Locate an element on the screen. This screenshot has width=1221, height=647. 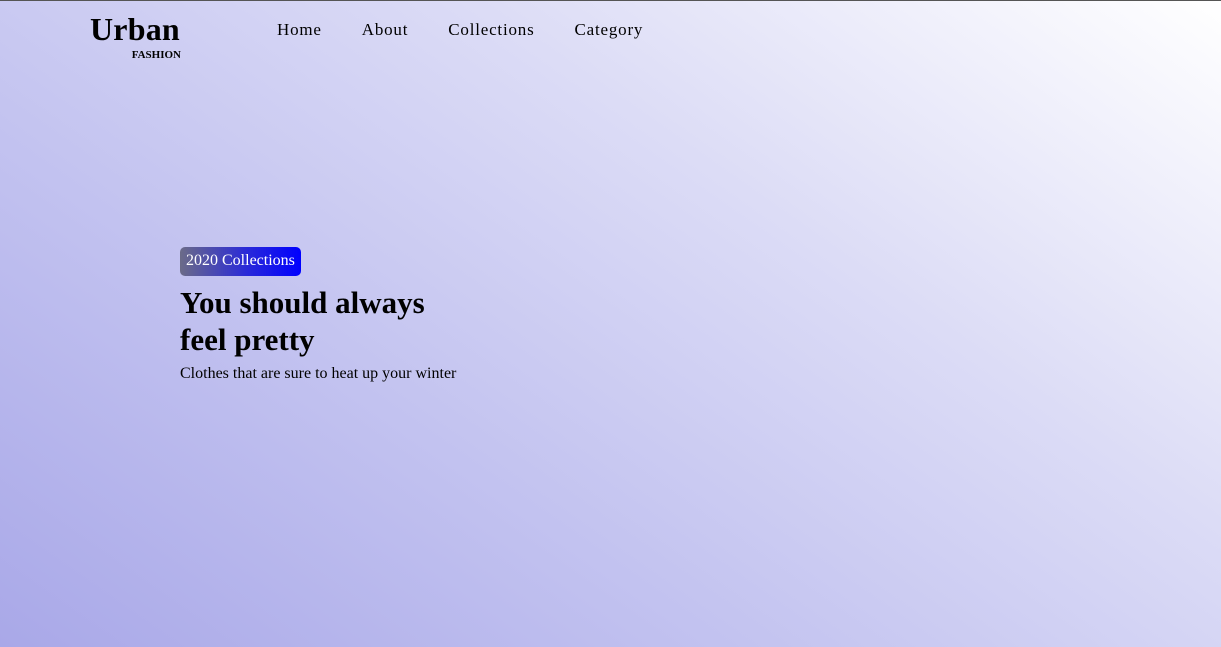
brand-name: Urban is located at coordinates (135, 29).